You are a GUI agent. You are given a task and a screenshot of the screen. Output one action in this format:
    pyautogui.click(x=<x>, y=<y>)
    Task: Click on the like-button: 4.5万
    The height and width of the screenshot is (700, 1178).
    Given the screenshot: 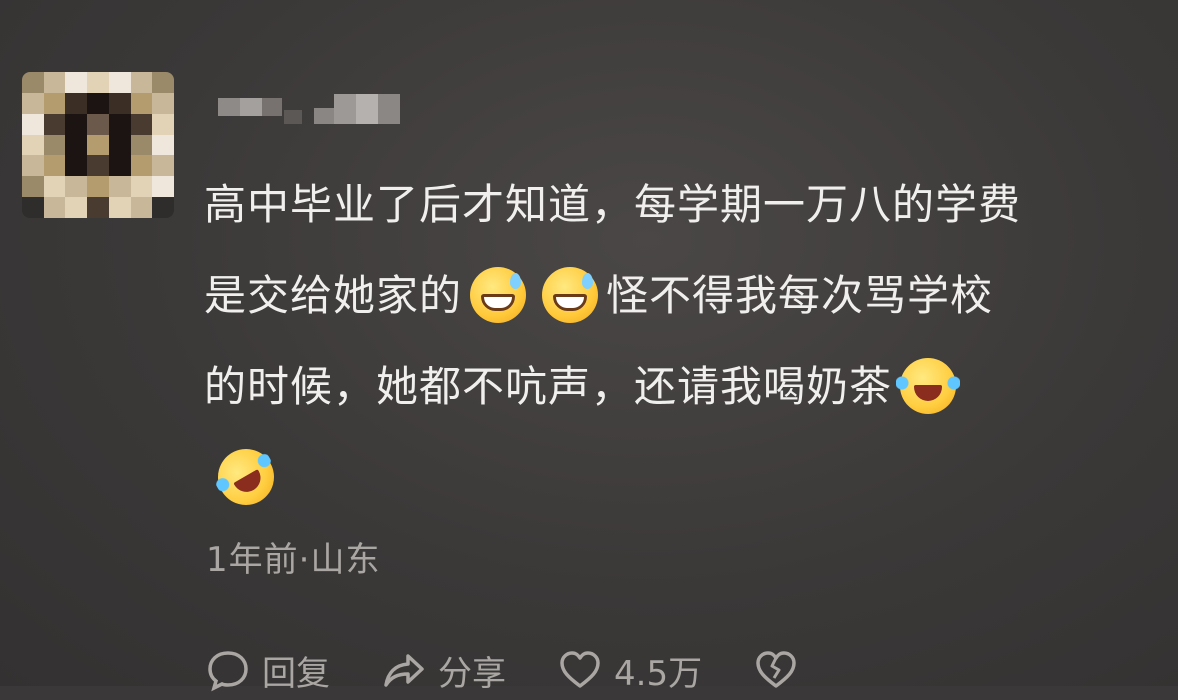 What is the action you would take?
    pyautogui.click(x=630, y=670)
    